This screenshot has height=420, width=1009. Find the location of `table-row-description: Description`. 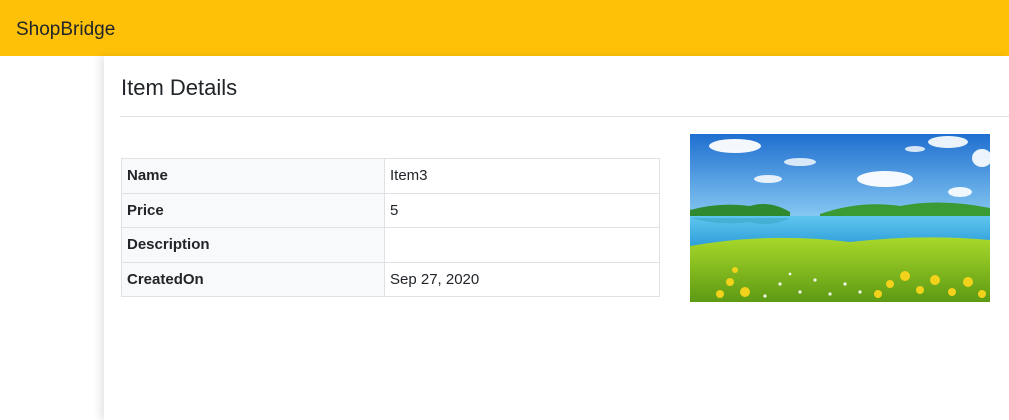

table-row-description: Description is located at coordinates (390, 245).